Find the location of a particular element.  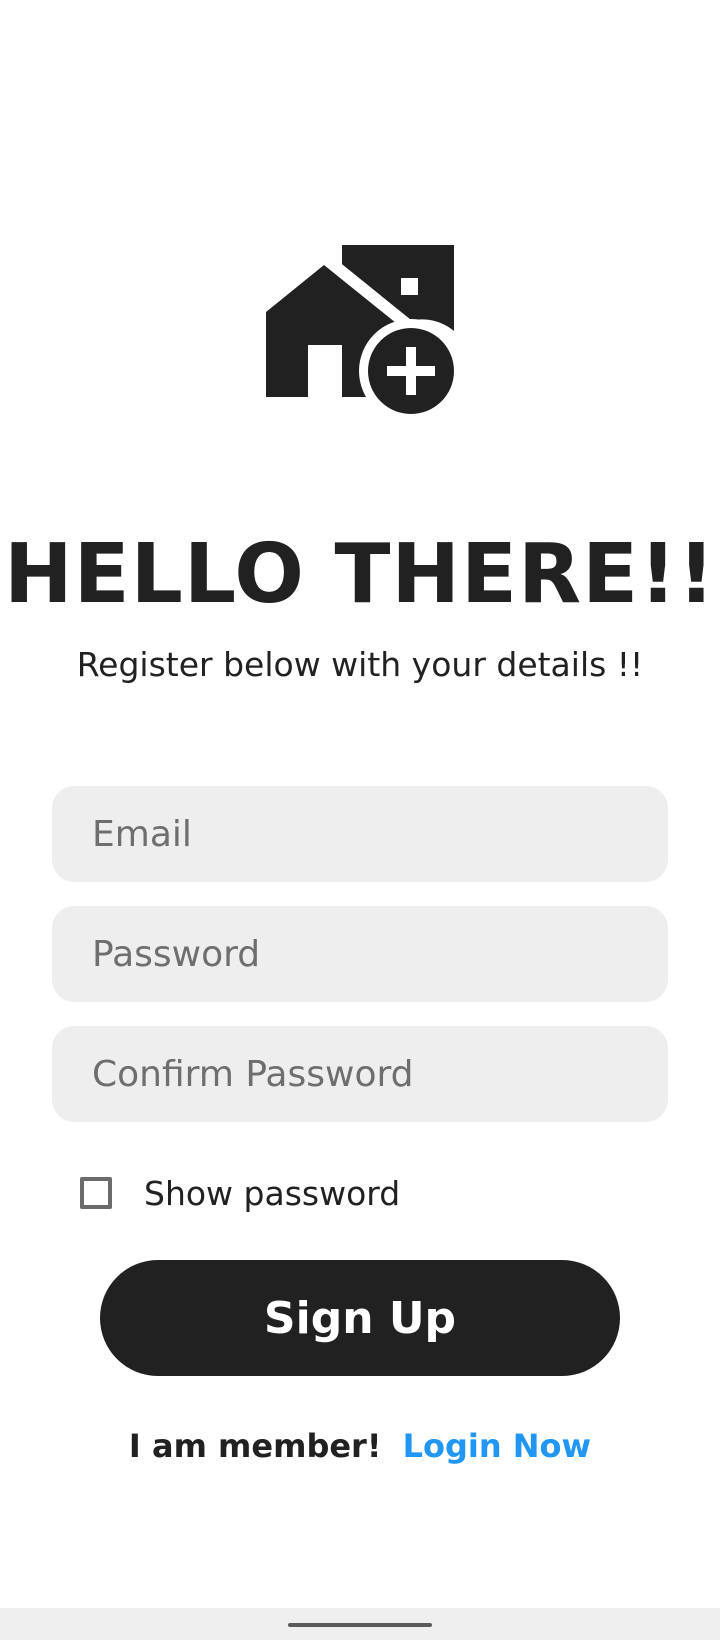

email-field is located at coordinates (360, 834).